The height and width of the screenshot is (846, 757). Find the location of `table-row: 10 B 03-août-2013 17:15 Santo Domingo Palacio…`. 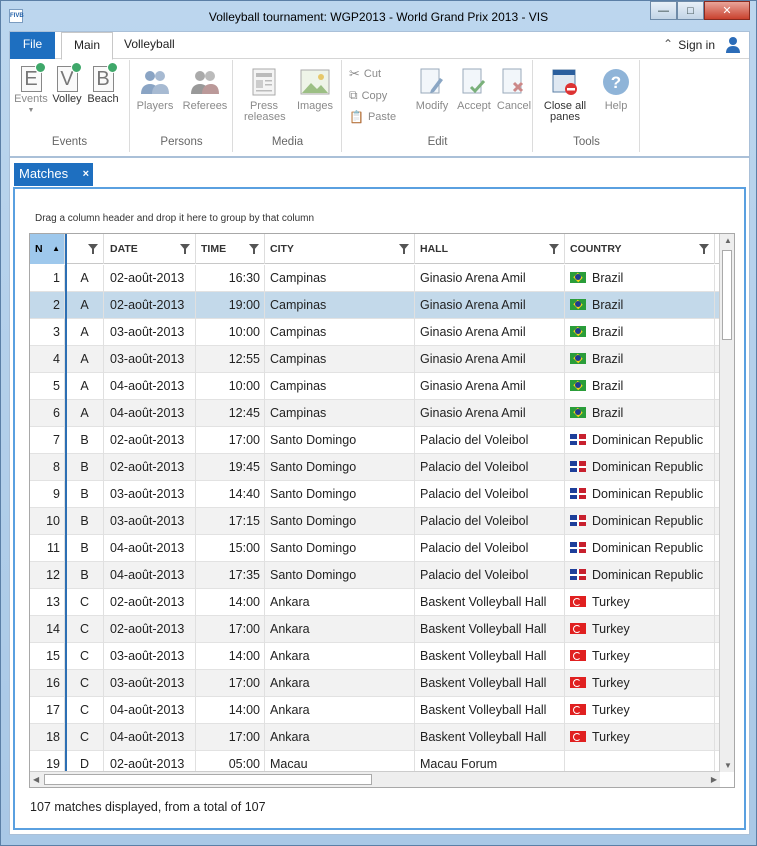

table-row: 10 B 03-août-2013 17:15 Santo Domingo Palacio… is located at coordinates (375, 521).